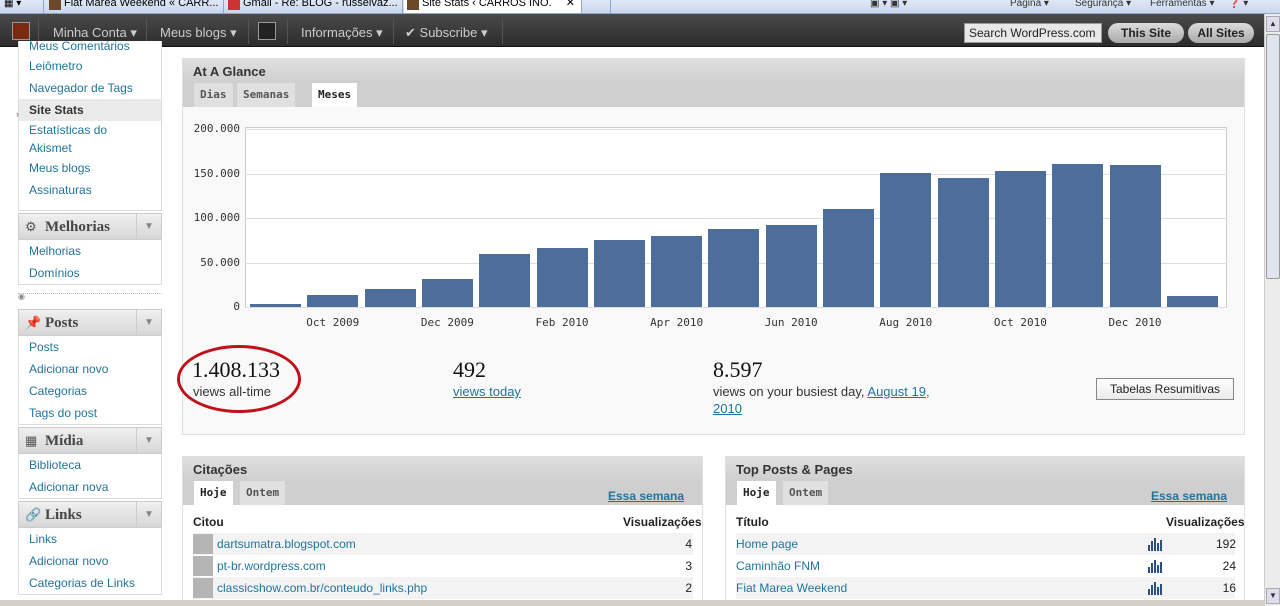  What do you see at coordinates (21, 31) in the screenshot?
I see `avatar` at bounding box center [21, 31].